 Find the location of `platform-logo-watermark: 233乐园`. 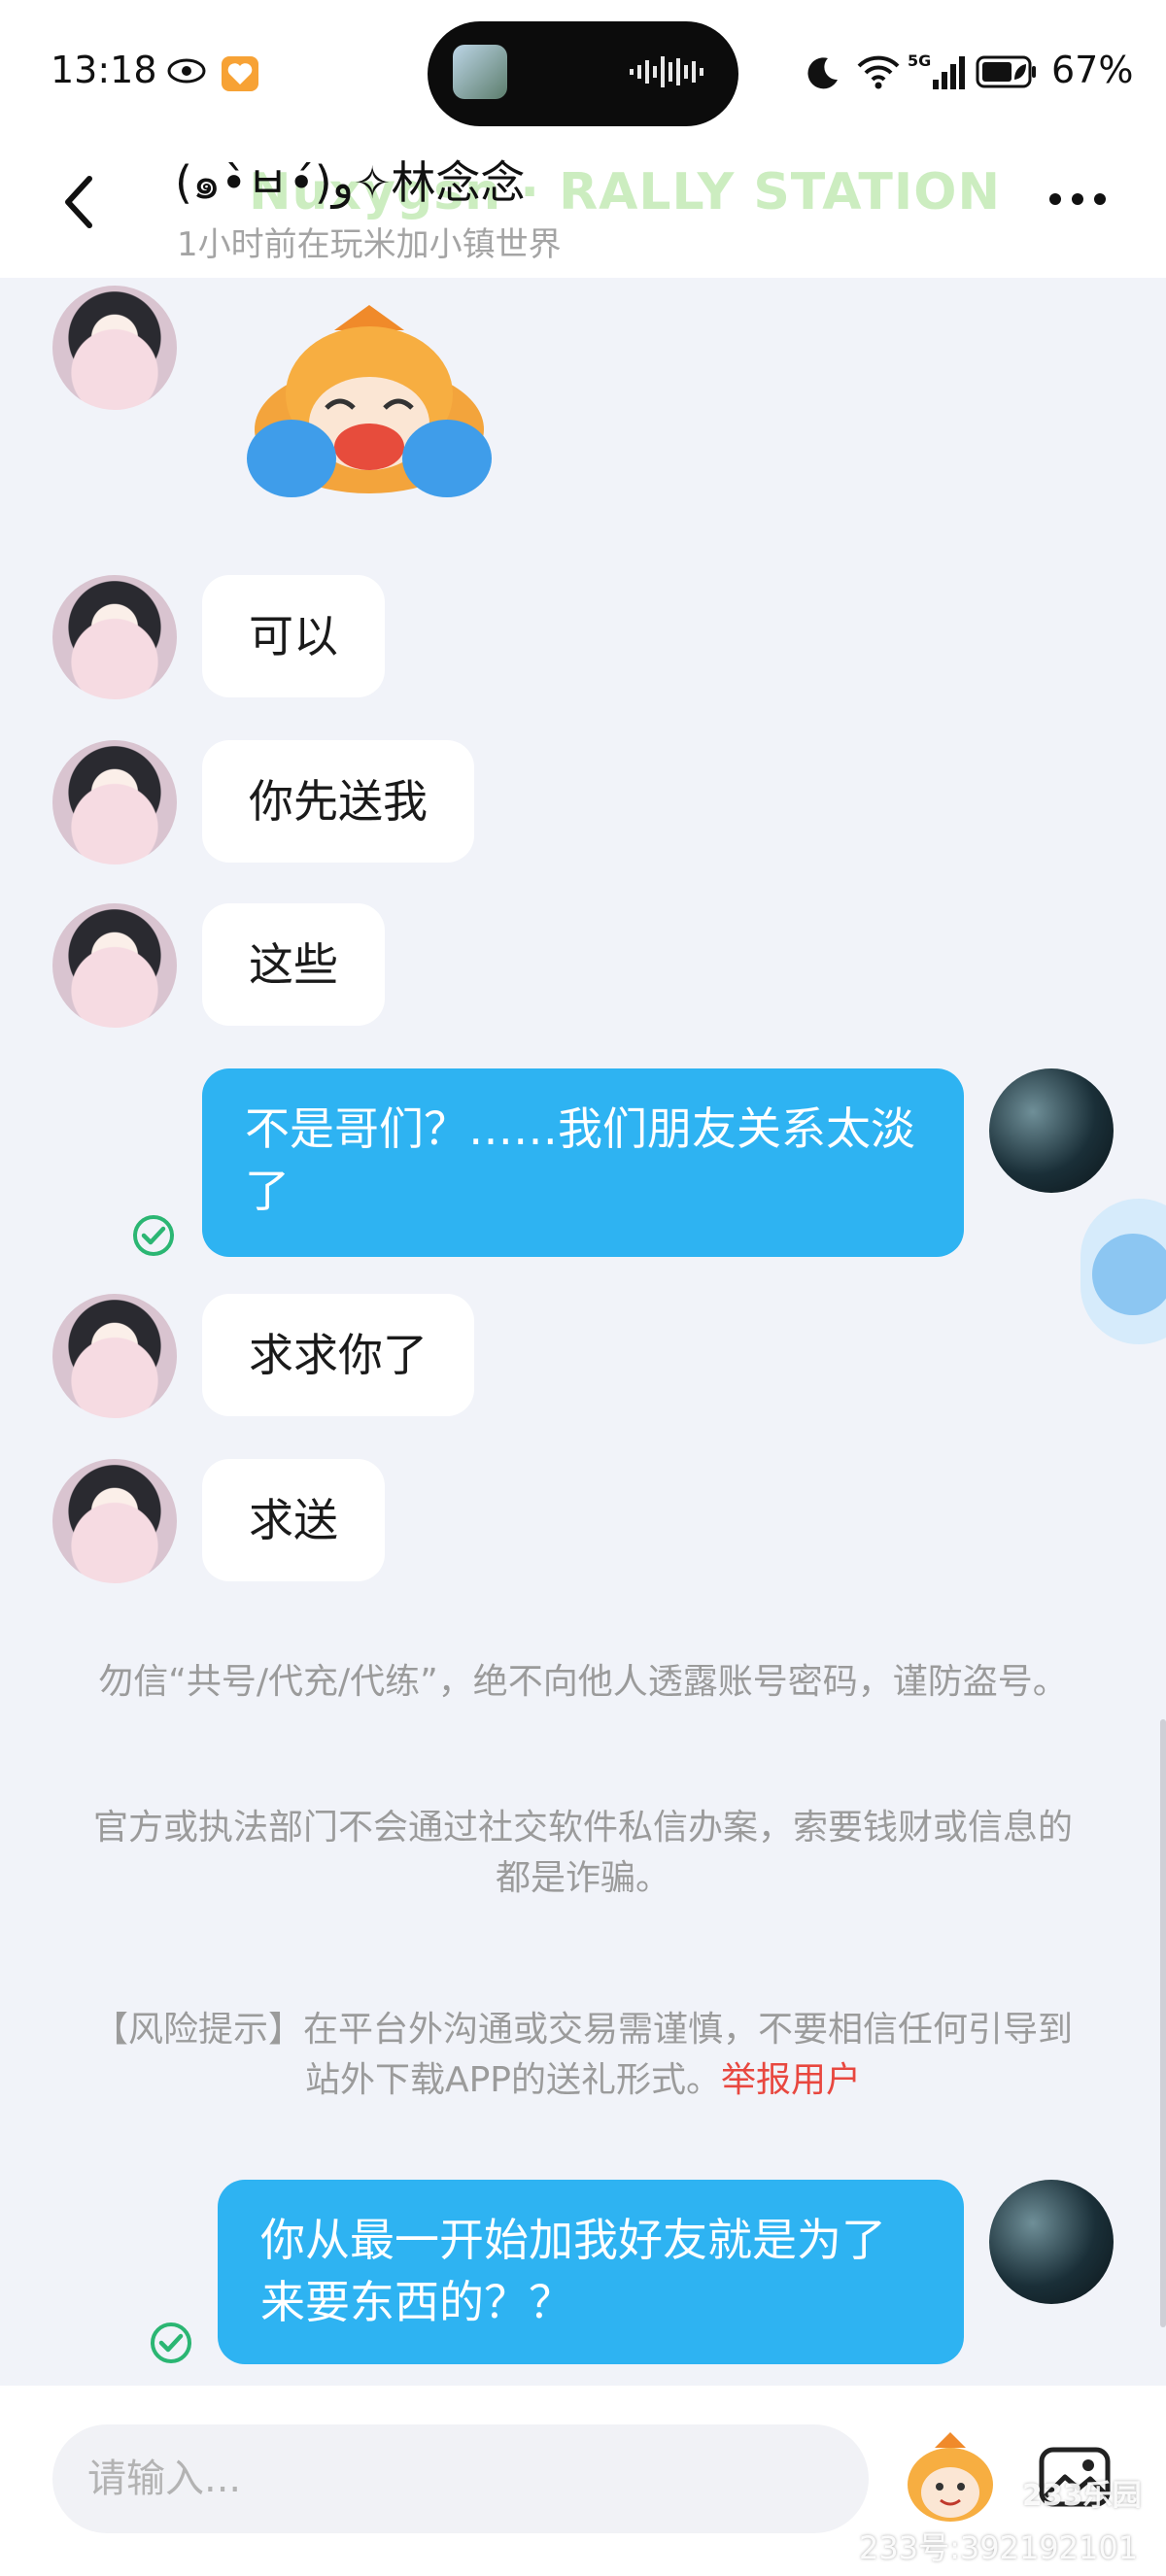

platform-logo-watermark: 233乐园 is located at coordinates (1082, 2496).